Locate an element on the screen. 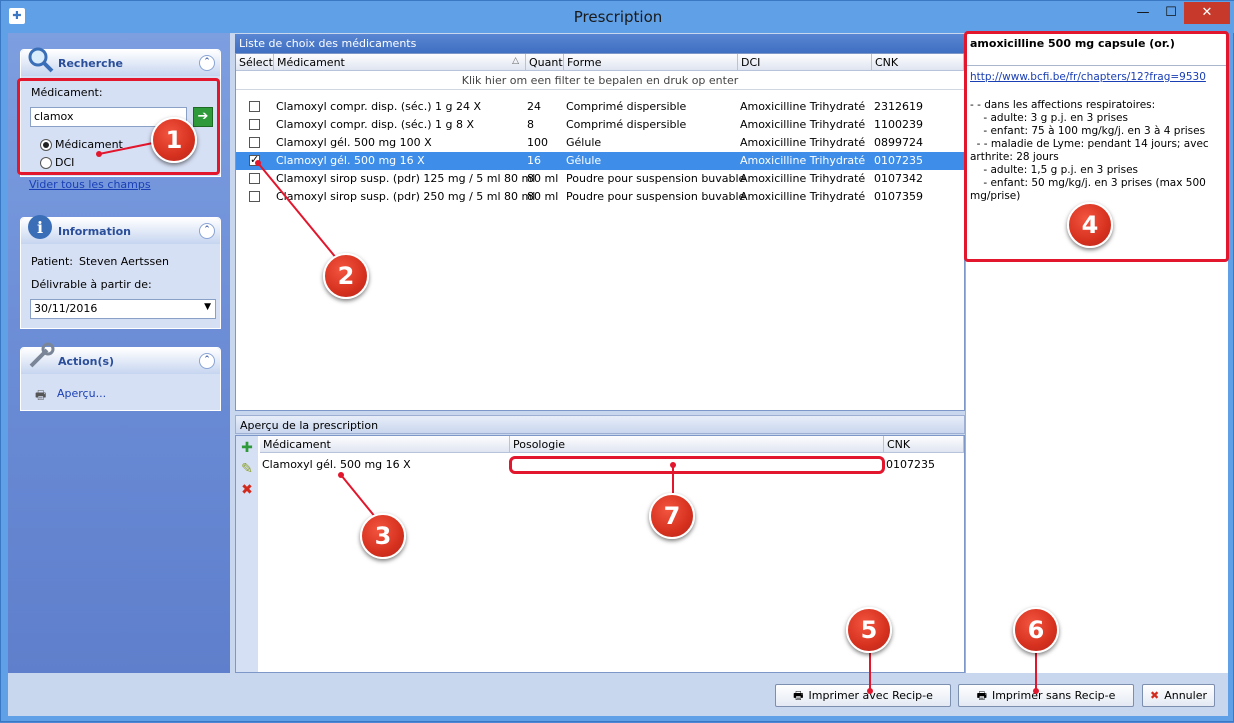 Image resolution: width=1234 pixels, height=723 pixels. clear-fields-link: Vider tous les champs is located at coordinates (90, 184).